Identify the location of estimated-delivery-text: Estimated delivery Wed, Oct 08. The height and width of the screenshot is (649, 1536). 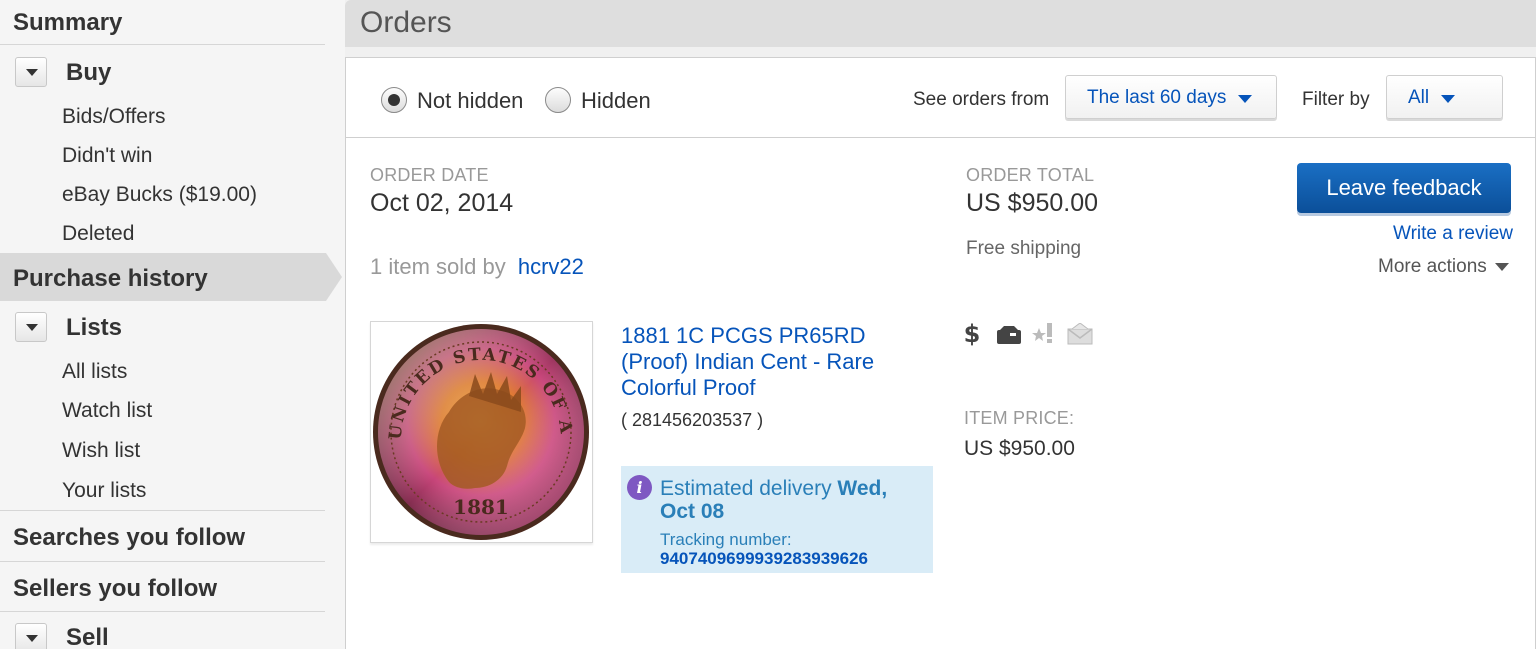
(790, 500).